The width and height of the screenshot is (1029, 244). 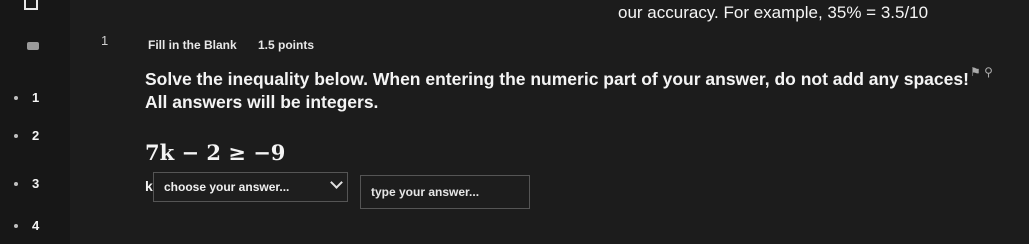 I want to click on chevron-down-icon, so click(x=336, y=182).